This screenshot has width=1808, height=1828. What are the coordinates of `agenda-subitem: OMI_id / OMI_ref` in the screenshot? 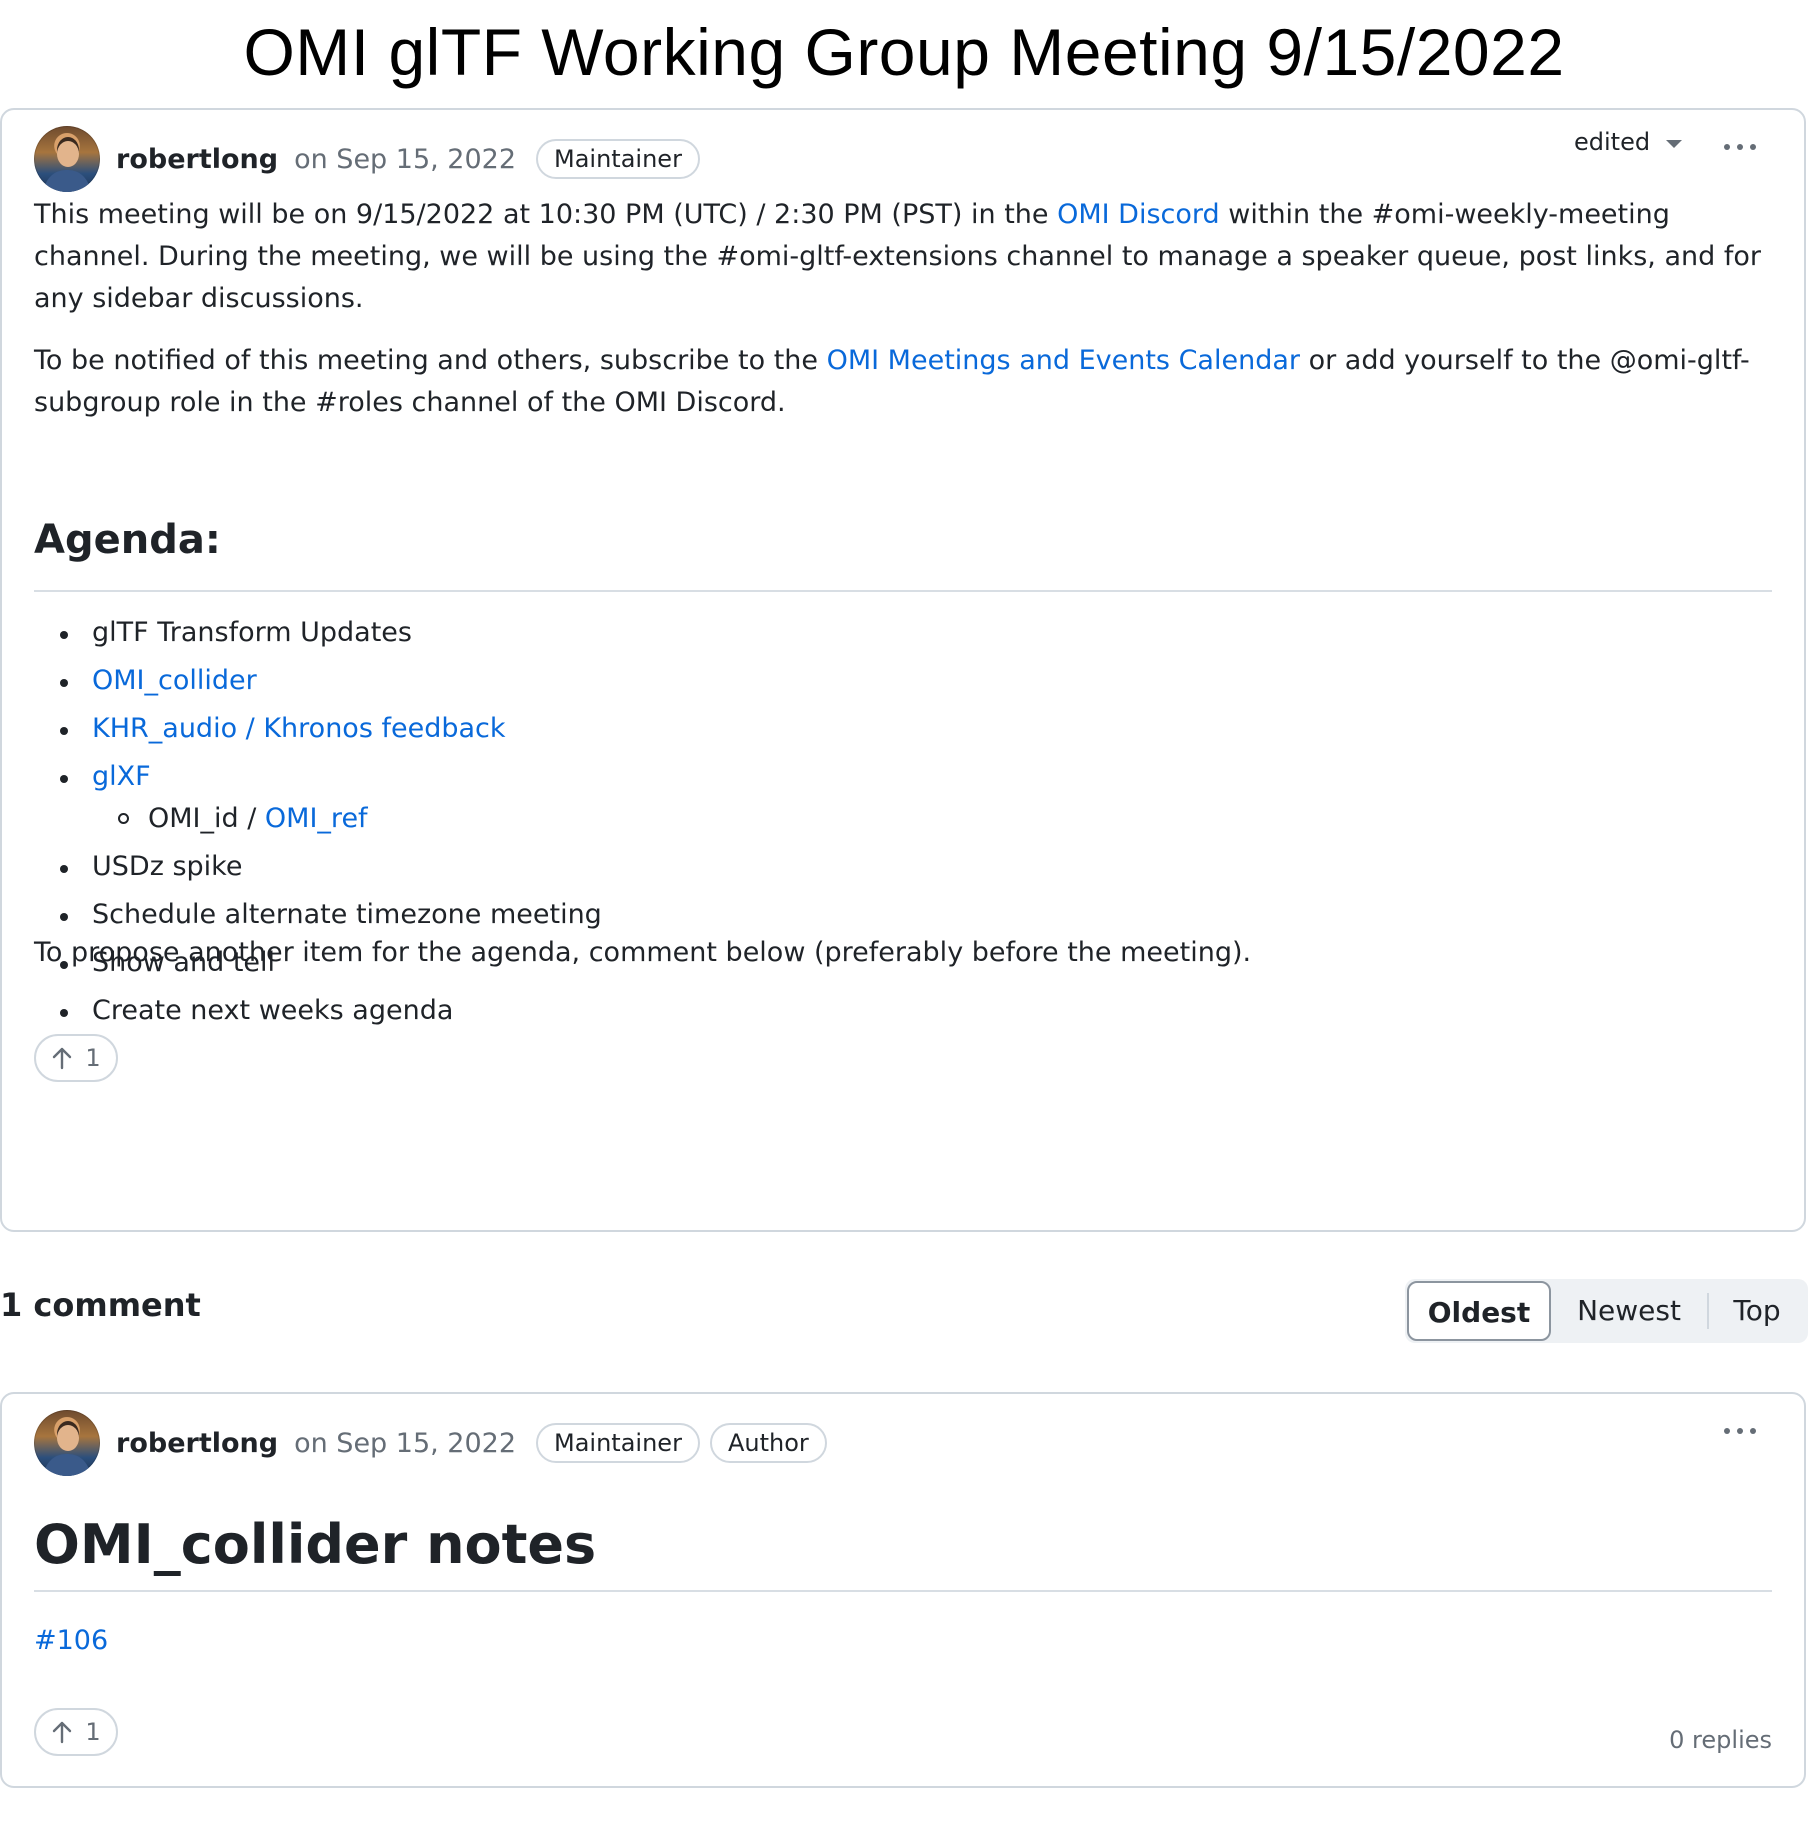 It's located at (360, 819).